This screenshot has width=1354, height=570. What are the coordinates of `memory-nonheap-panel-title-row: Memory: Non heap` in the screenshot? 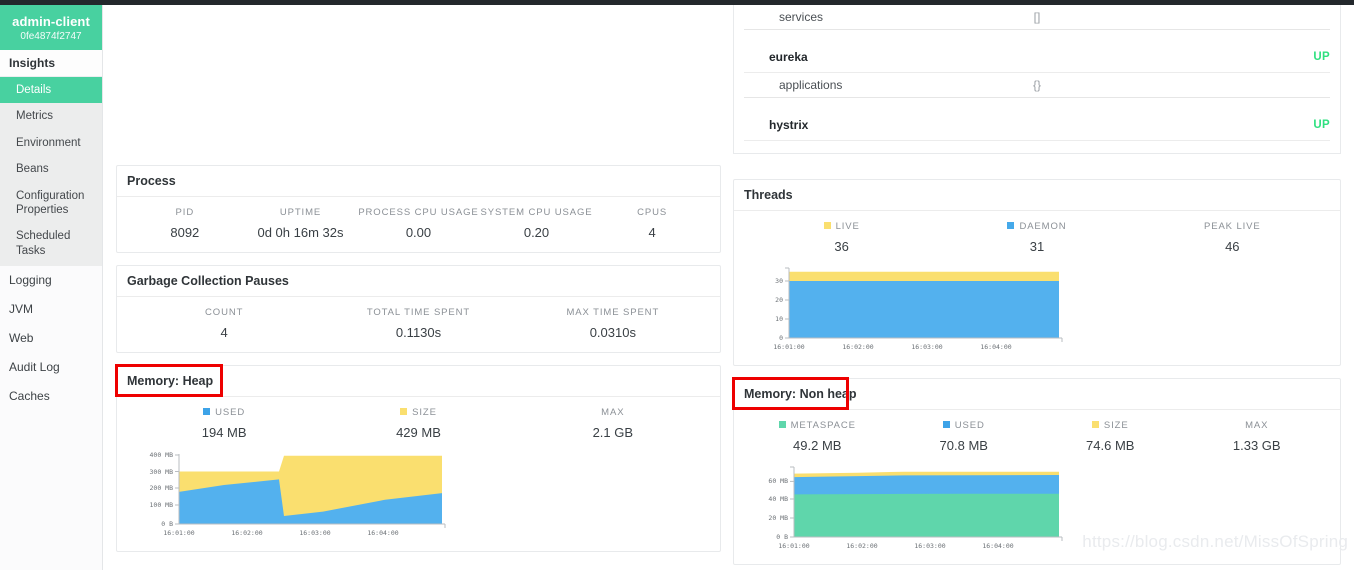 It's located at (1036, 393).